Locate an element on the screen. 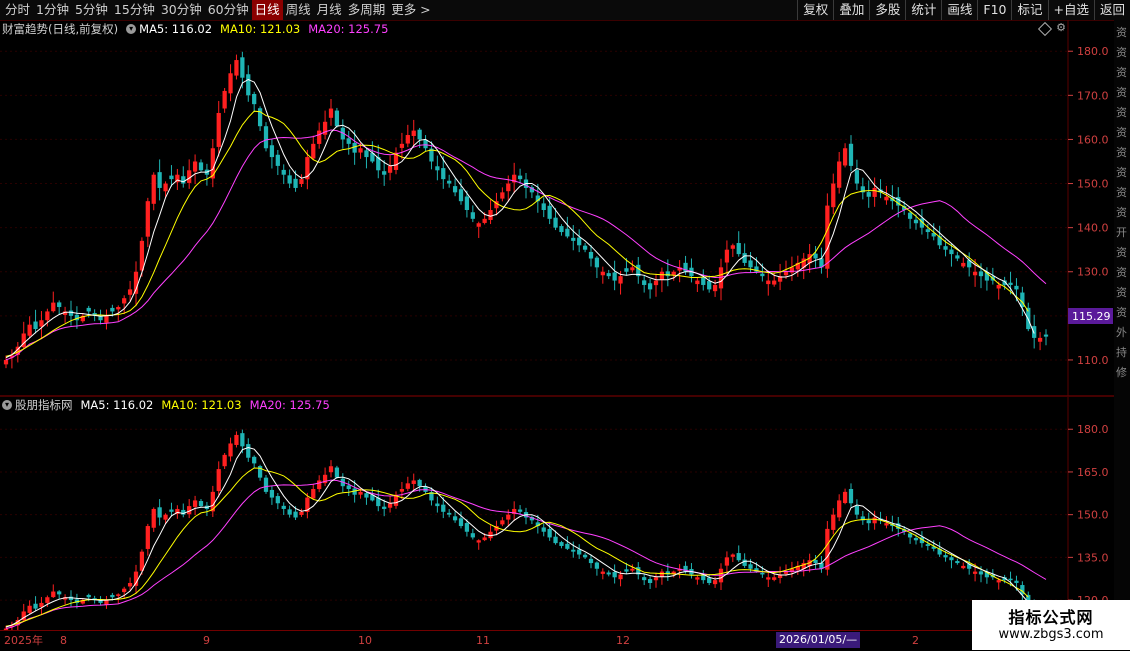 This screenshot has width=1130, height=651. date-label-nov: 11 is located at coordinates (483, 640).